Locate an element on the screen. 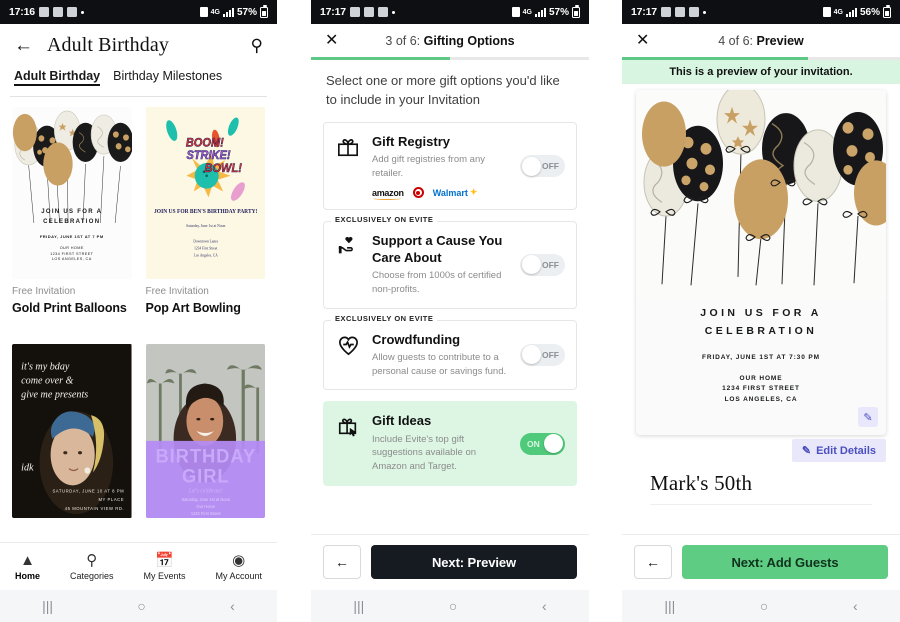  tab-birthday-milestones: Birthday Milestones is located at coordinates (167, 77).